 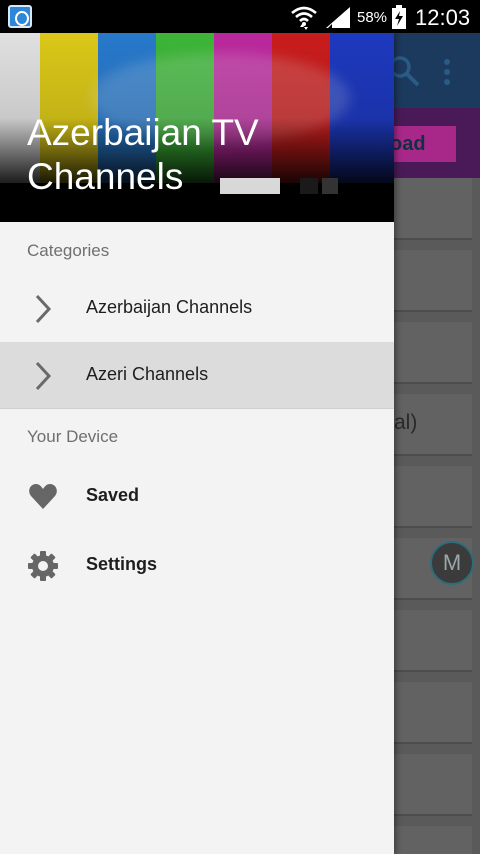 I want to click on download-button: oad, so click(x=421, y=144).